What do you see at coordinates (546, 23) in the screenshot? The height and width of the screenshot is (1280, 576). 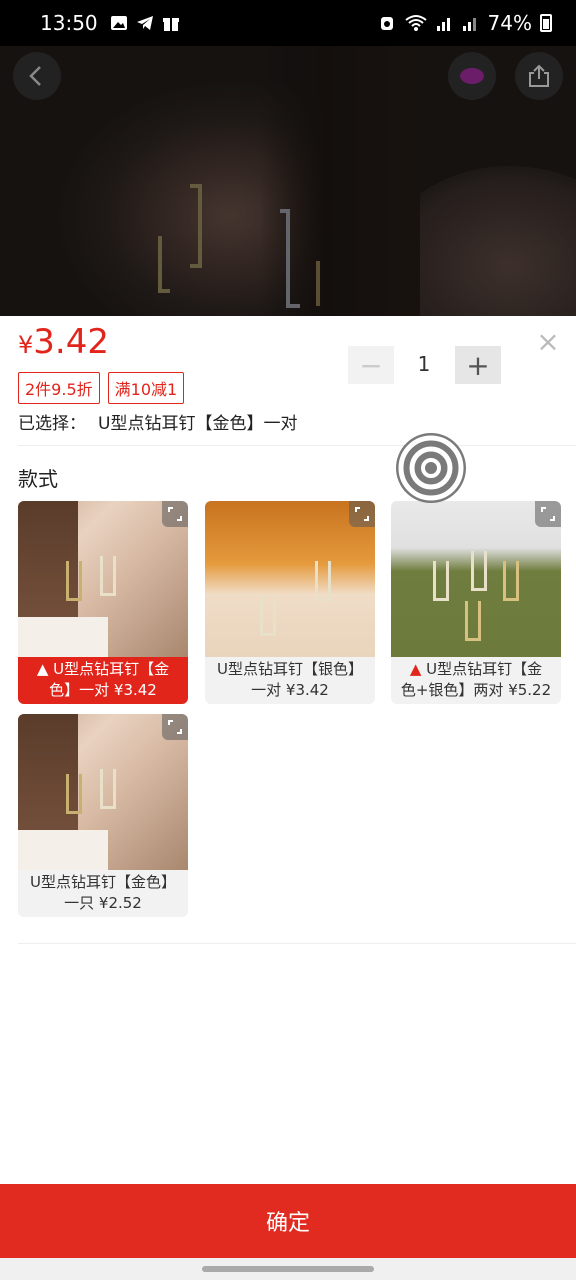 I see `battery-icon` at bounding box center [546, 23].